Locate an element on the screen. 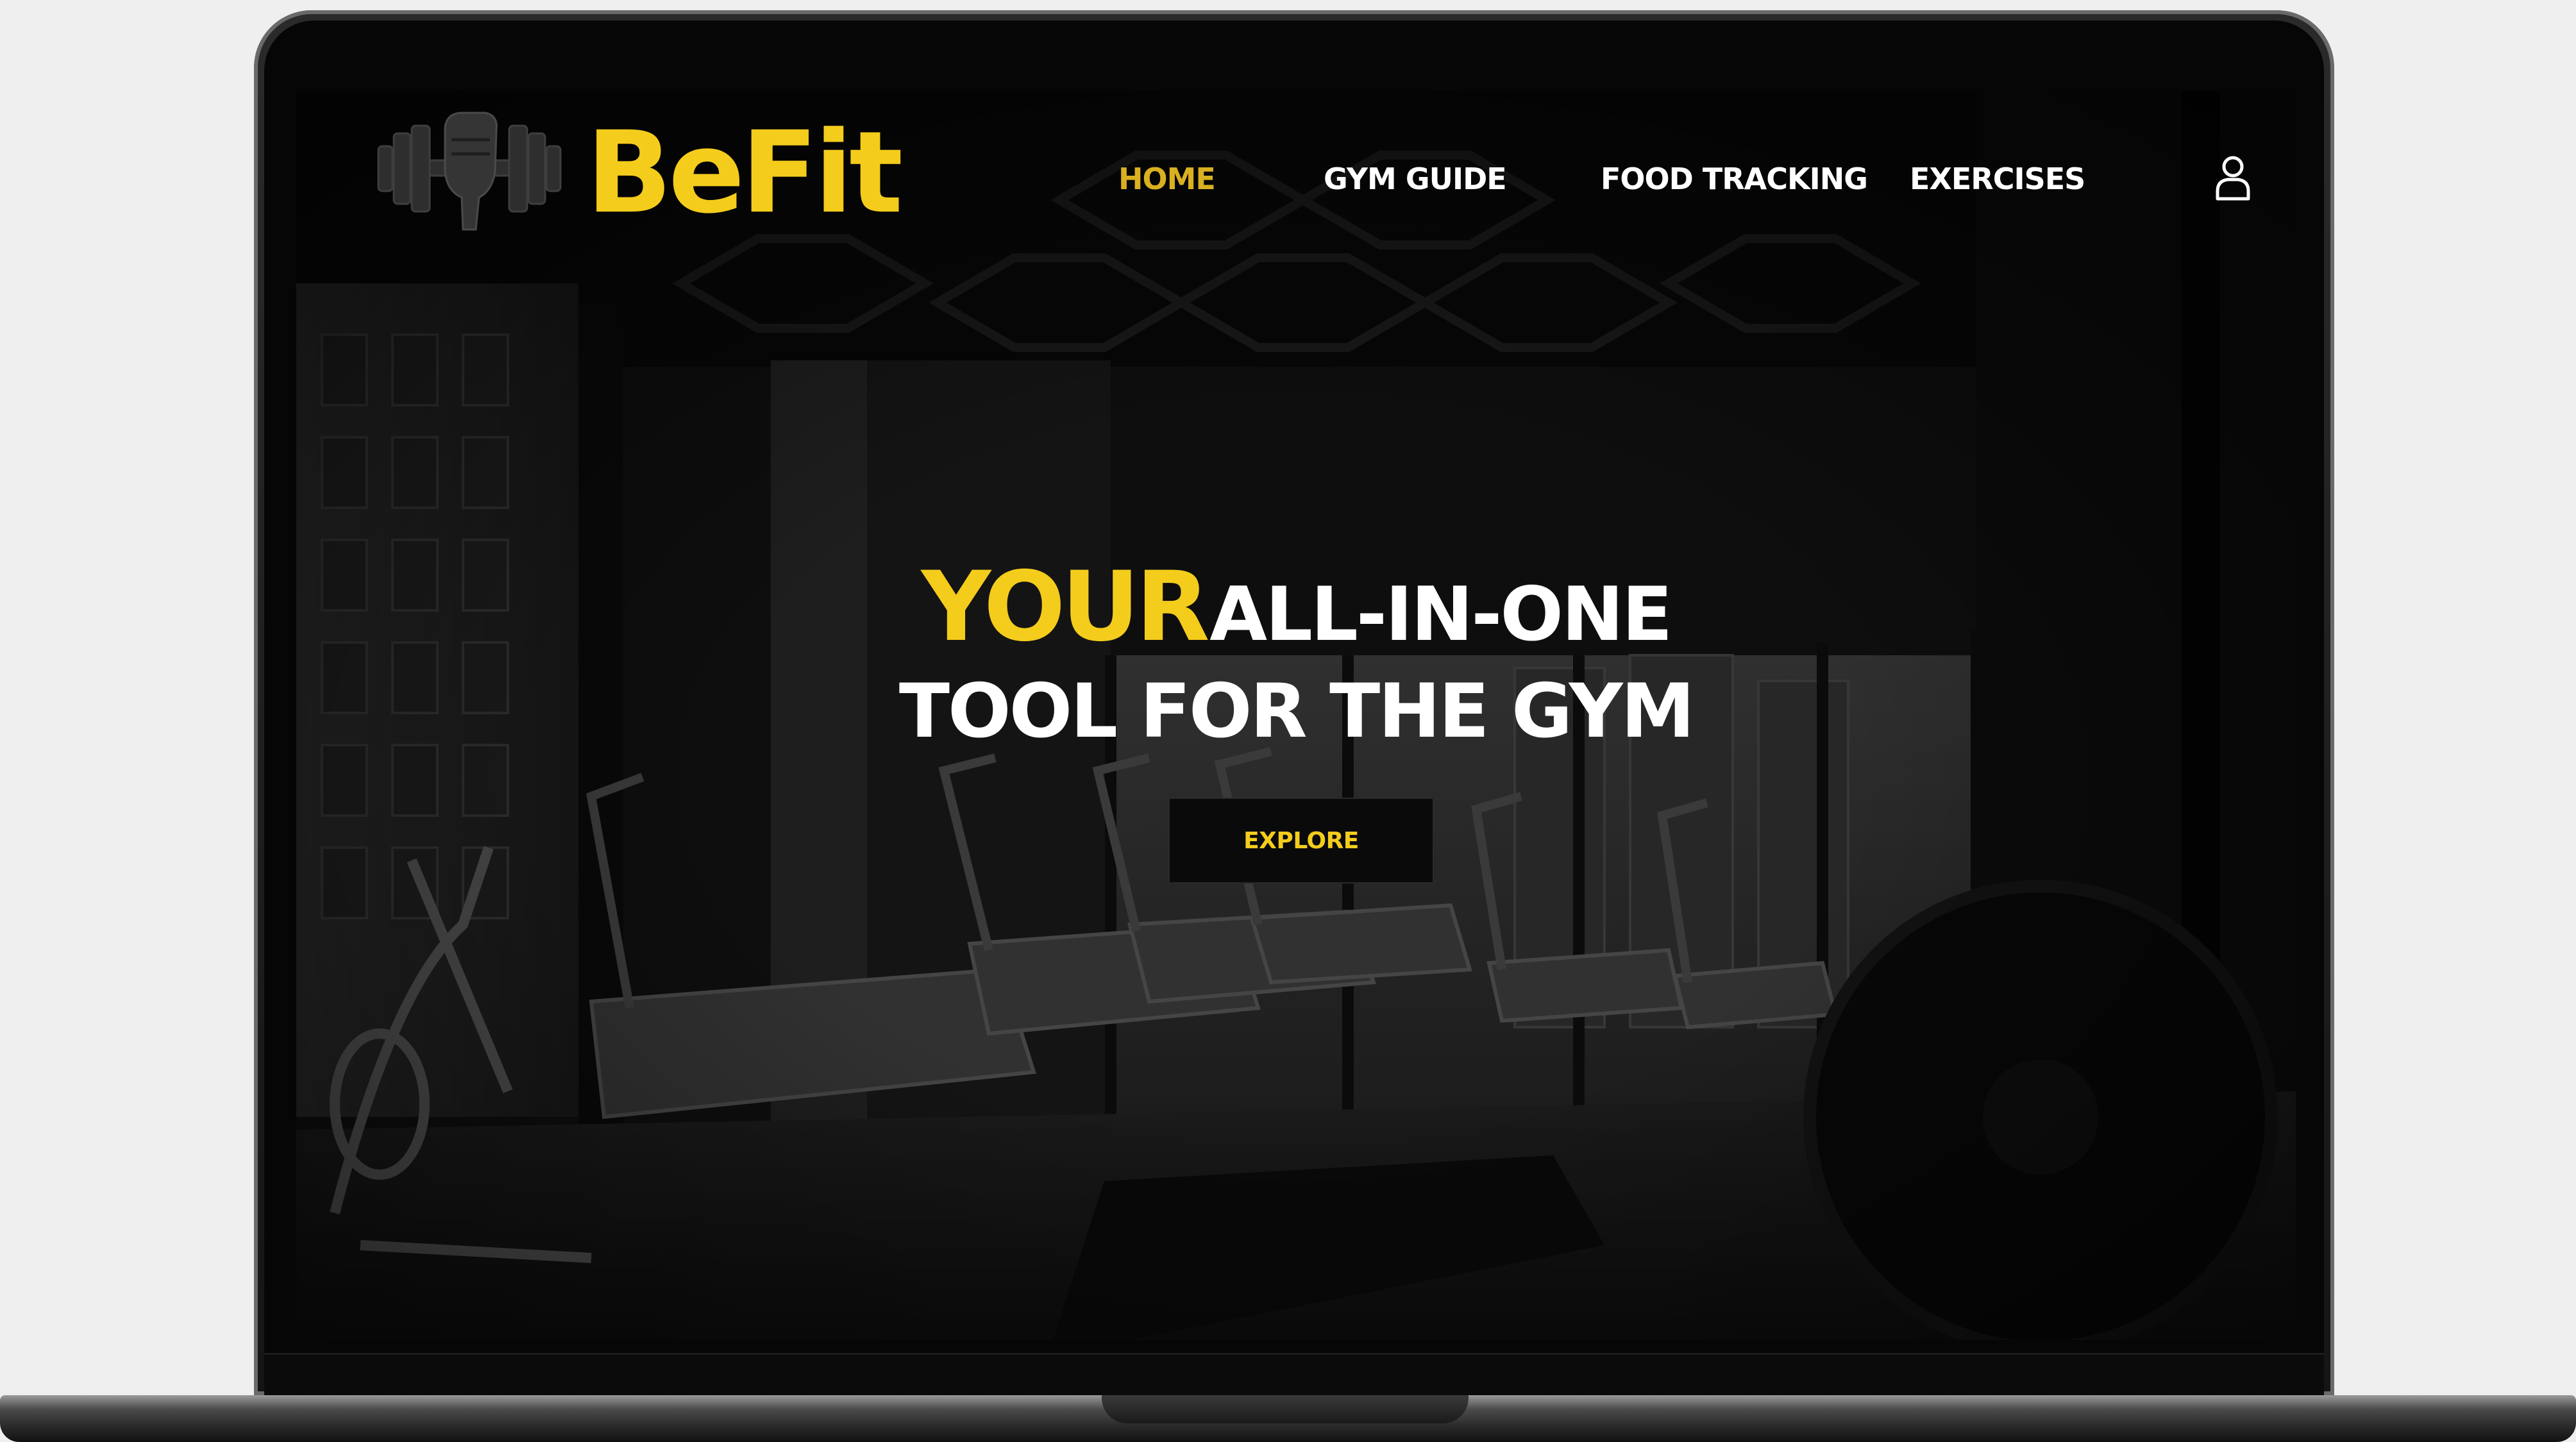 This screenshot has width=2576, height=1442. hero-headline-line1: YOUR ALL-IN-ONE is located at coordinates (1296, 607).